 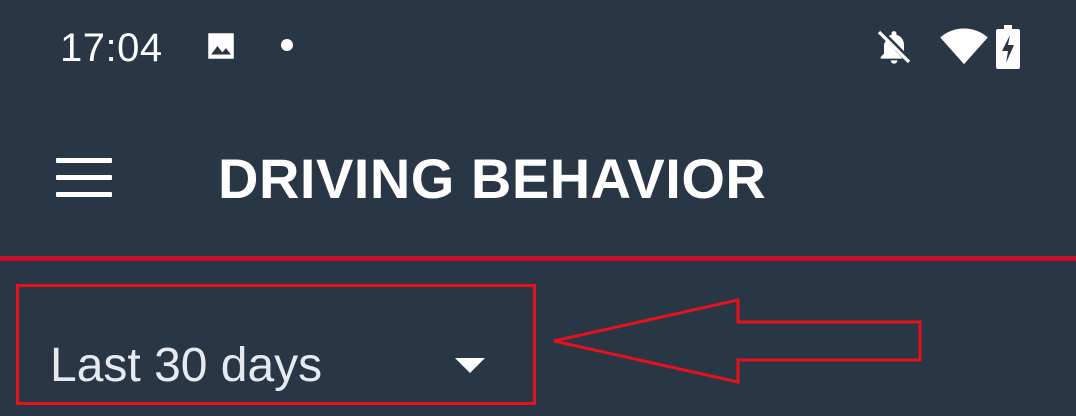 I want to click on period-dropdown: Last 30 days, so click(x=274, y=342).